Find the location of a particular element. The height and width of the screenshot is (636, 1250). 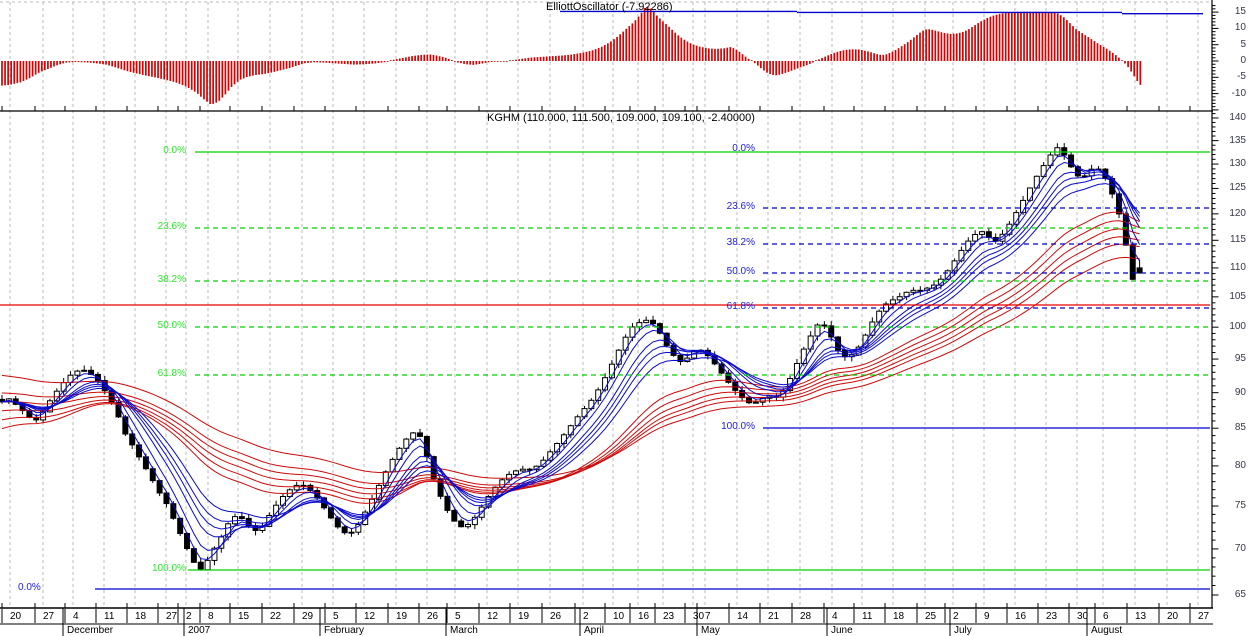

price-axis-label: 85 is located at coordinates (1240, 428).